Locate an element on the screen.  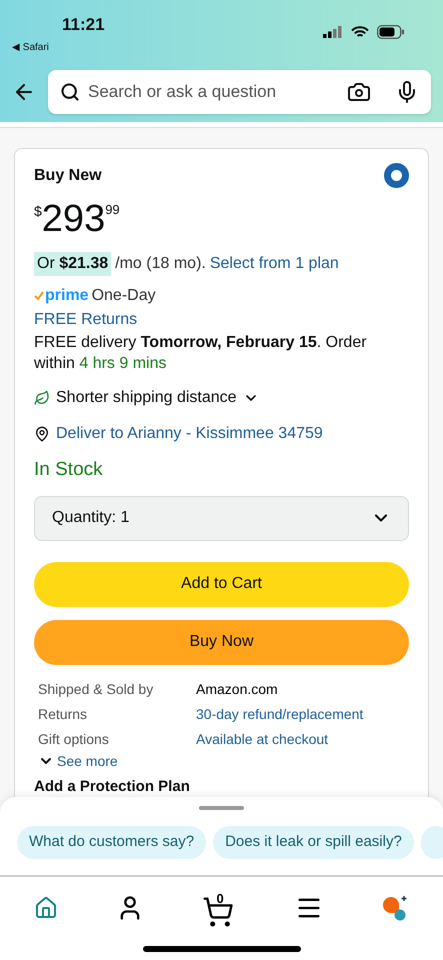
shipping-note: Shorter shipping distance is located at coordinates (146, 398).